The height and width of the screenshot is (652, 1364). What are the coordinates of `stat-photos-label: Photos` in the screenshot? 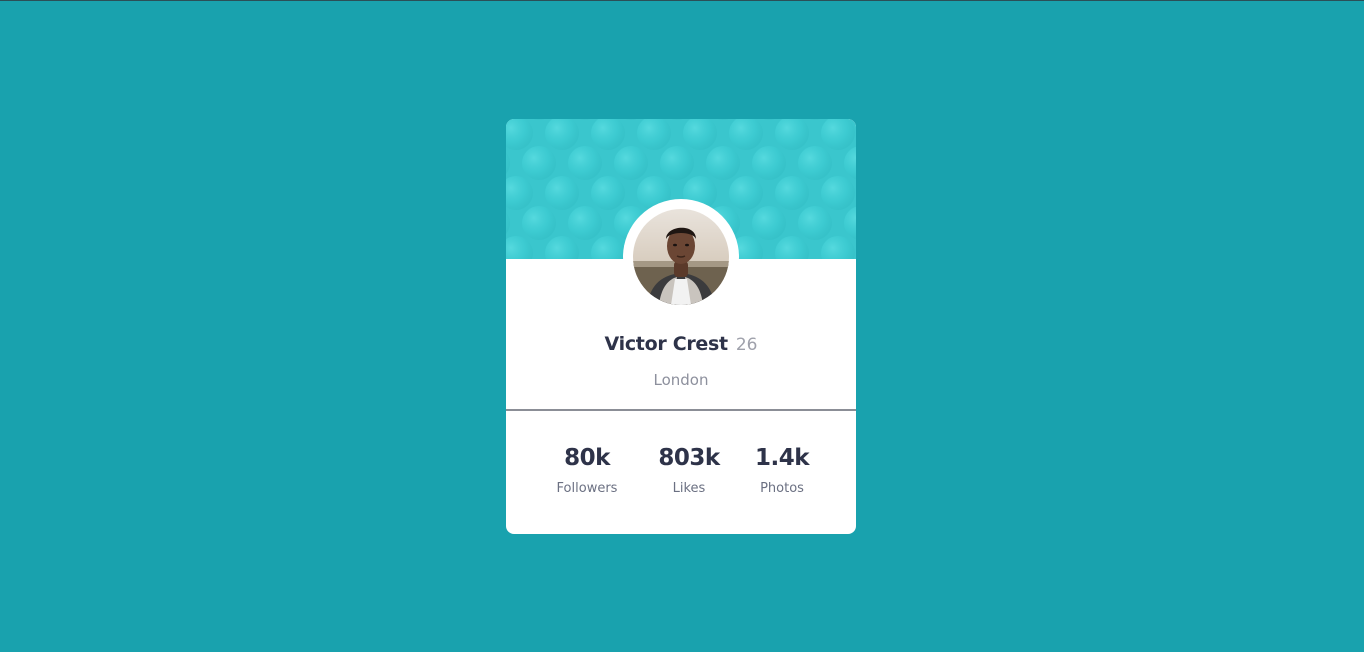 It's located at (782, 488).